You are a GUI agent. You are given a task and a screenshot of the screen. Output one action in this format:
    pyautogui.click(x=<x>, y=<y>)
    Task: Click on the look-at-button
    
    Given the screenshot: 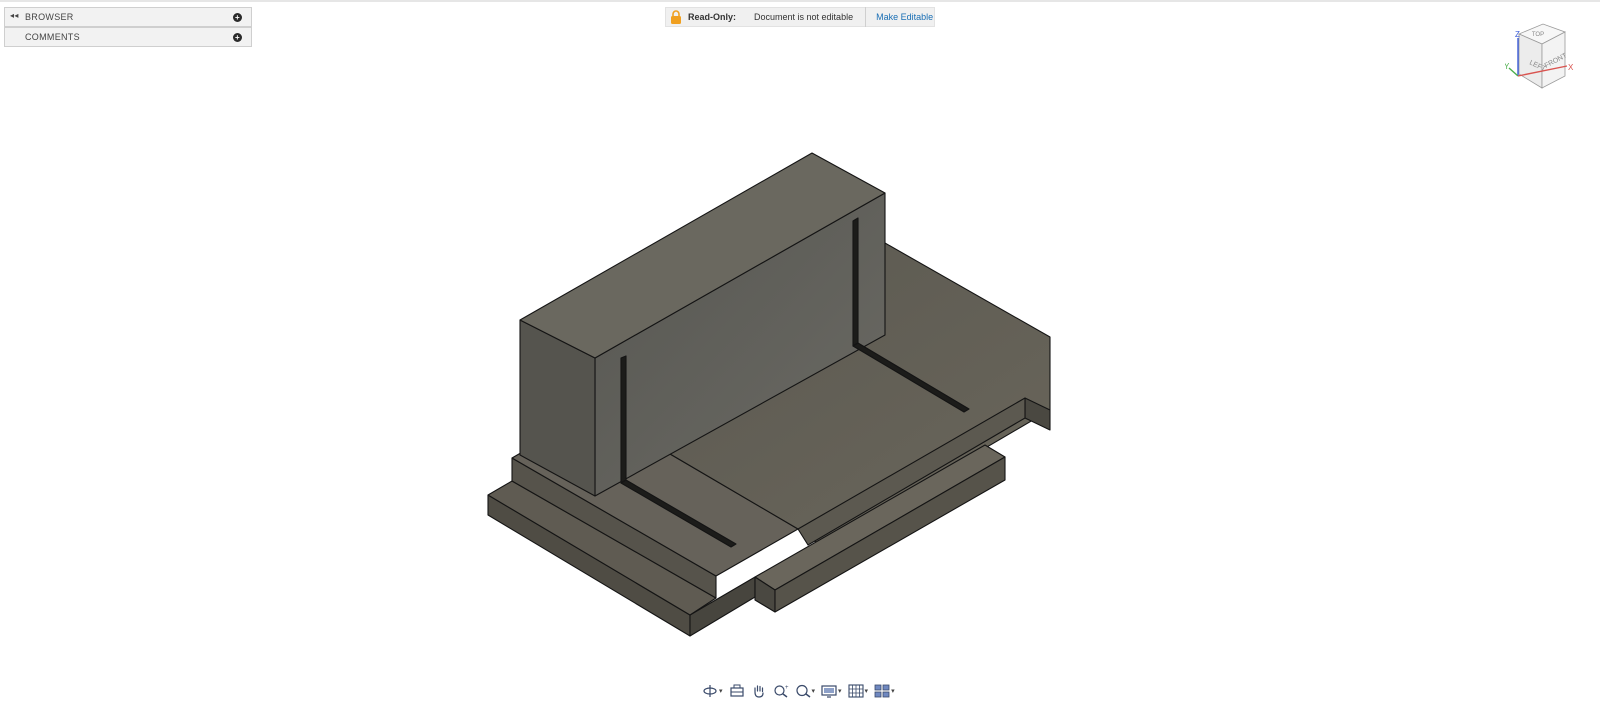 What is the action you would take?
    pyautogui.click(x=737, y=691)
    